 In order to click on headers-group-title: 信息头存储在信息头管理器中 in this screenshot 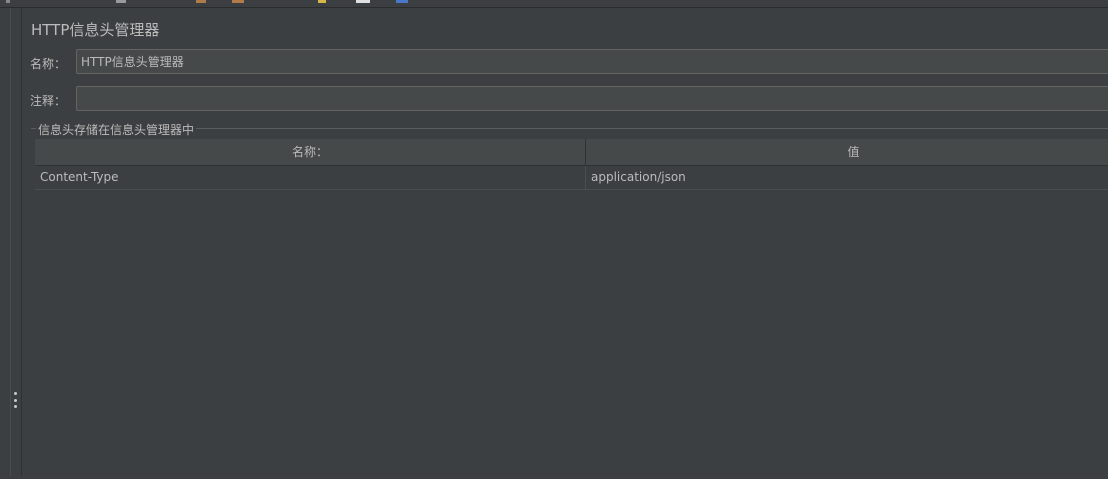, I will do `click(116, 129)`.